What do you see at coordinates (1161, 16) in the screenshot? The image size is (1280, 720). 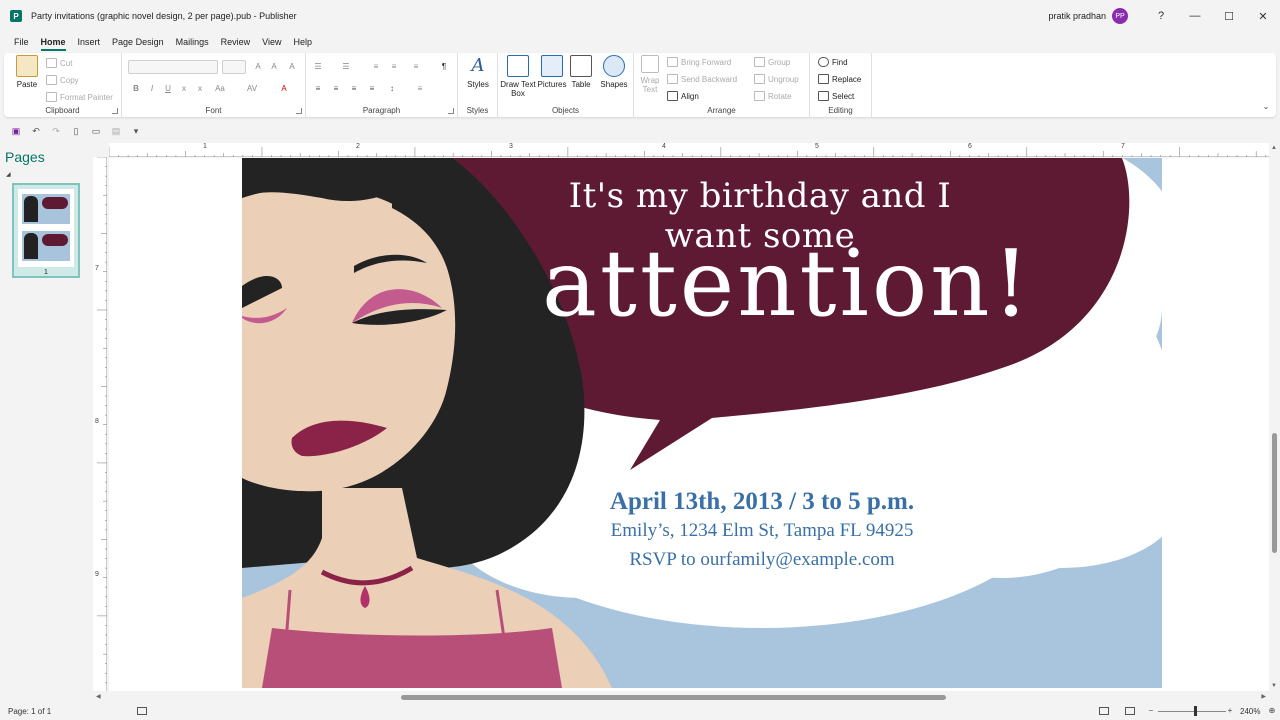 I see `help-icon: ?` at bounding box center [1161, 16].